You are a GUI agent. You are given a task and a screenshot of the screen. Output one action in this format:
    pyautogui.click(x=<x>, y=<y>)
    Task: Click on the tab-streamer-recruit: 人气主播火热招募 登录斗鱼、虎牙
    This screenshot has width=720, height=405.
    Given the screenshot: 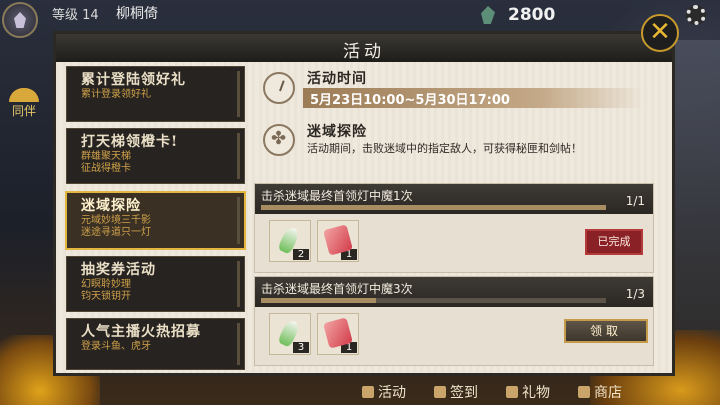 What is the action you would take?
    pyautogui.click(x=155, y=344)
    